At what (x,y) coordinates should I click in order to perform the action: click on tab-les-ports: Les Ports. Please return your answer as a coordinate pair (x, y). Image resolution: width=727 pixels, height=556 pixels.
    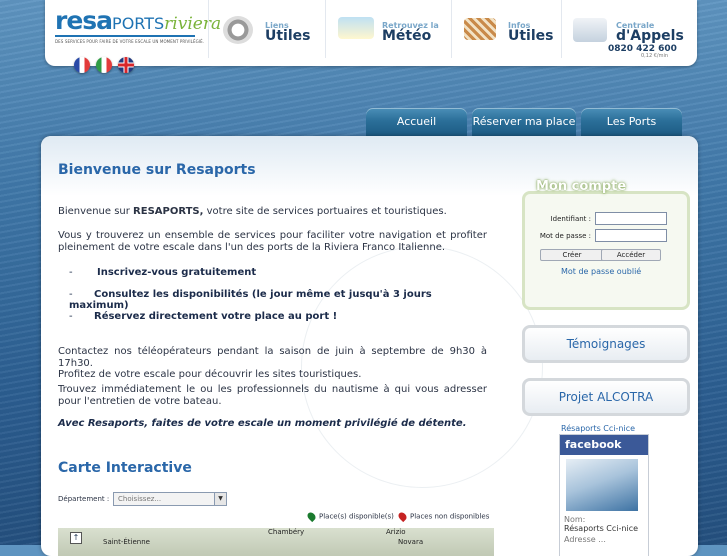
    Looking at the image, I should click on (631, 122).